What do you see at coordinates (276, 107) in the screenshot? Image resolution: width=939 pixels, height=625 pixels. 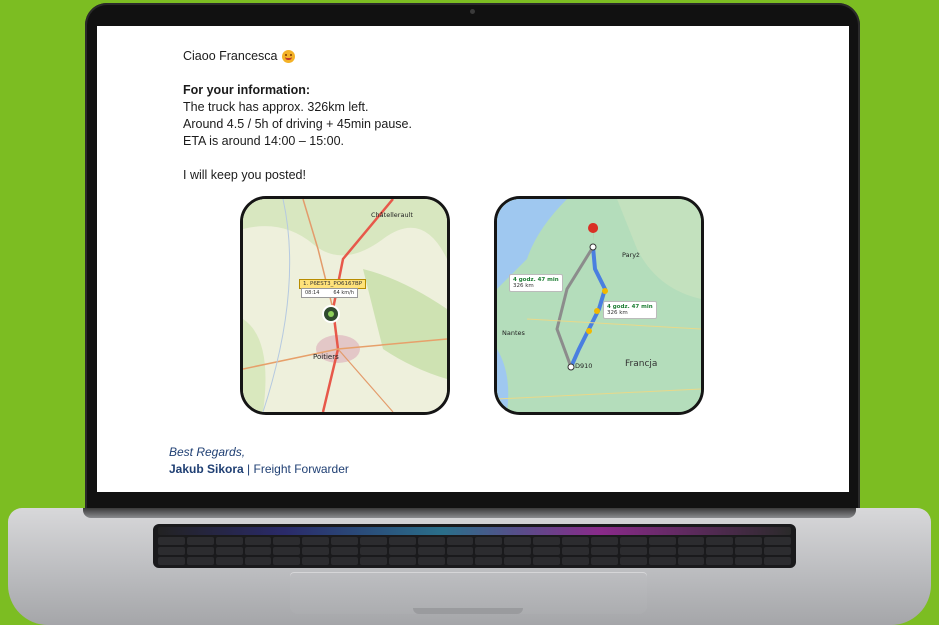 I see `info-line-distance: The truck has approx. 326km left.` at bounding box center [276, 107].